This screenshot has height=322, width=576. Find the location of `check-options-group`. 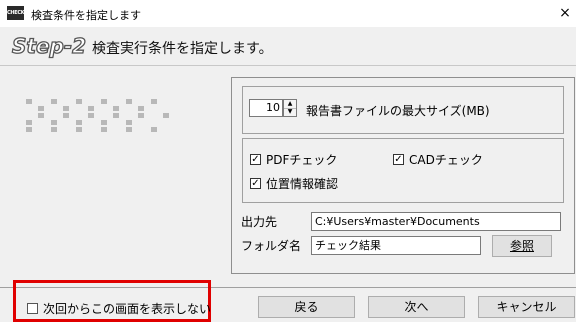

check-options-group is located at coordinates (403, 170).